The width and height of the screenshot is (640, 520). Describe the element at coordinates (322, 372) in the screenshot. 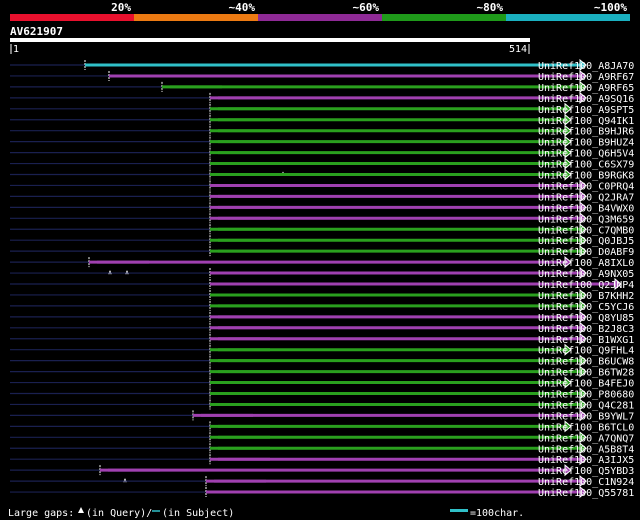

I see `hit-row: UniRef100_B6TW28` at that location.